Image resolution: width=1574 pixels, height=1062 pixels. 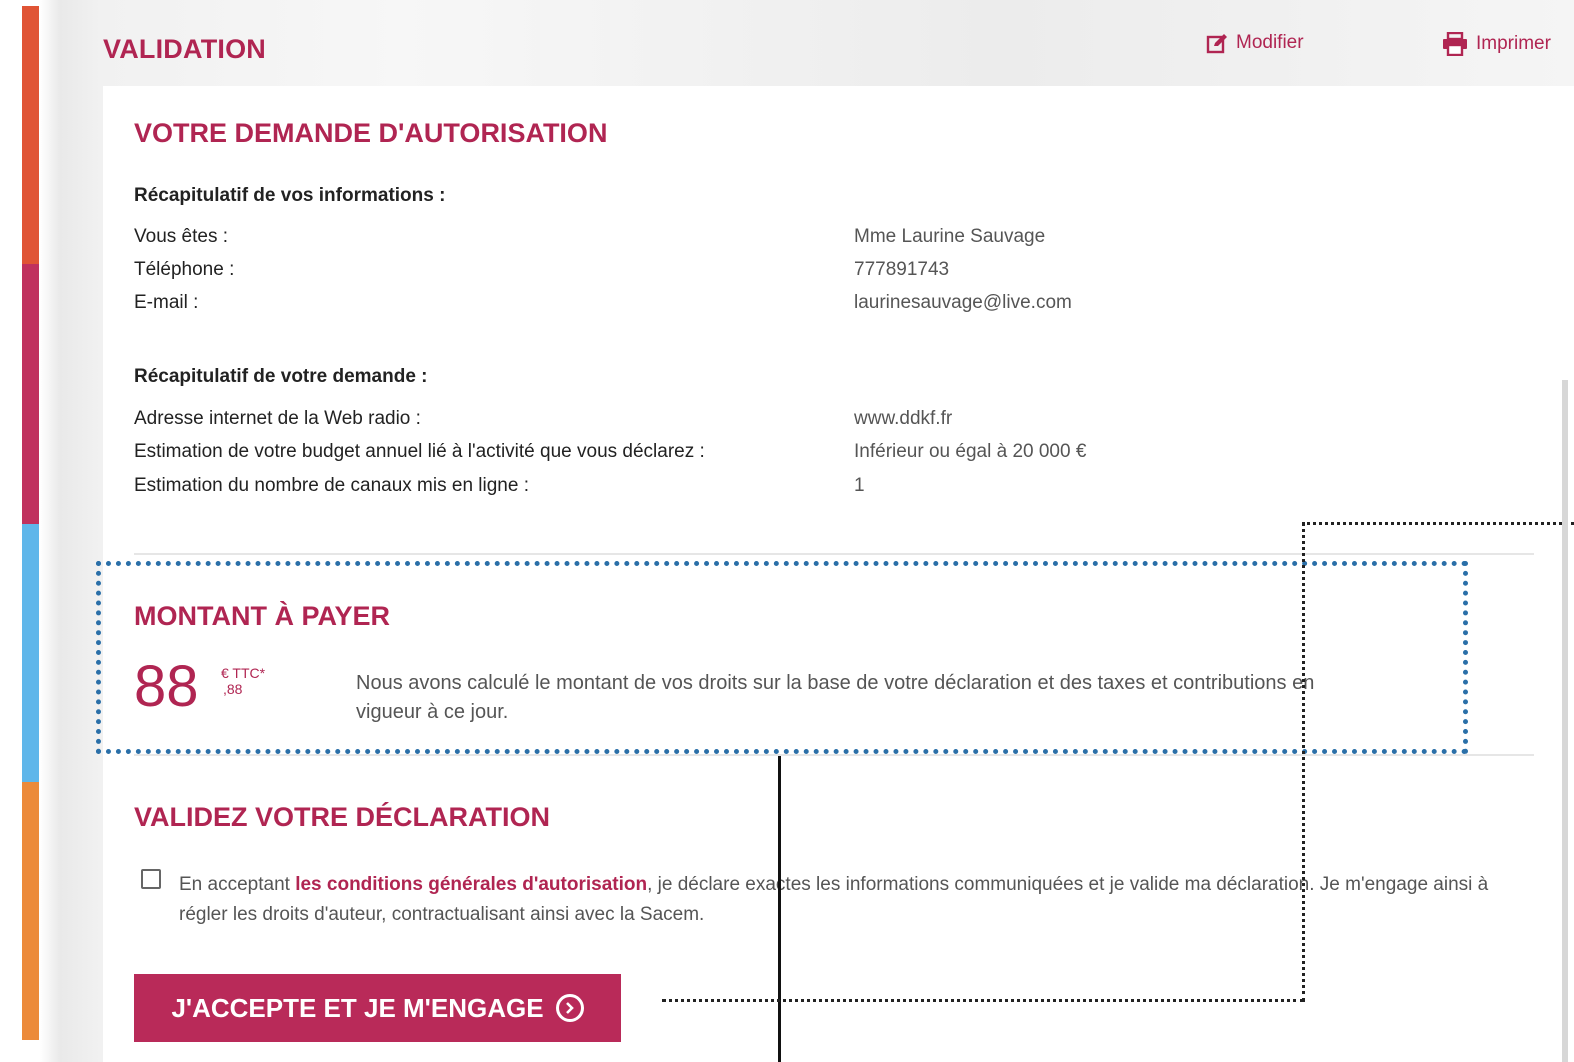 What do you see at coordinates (950, 236) in the screenshot?
I see `info-value-identity: Mme Laurine Sauvage` at bounding box center [950, 236].